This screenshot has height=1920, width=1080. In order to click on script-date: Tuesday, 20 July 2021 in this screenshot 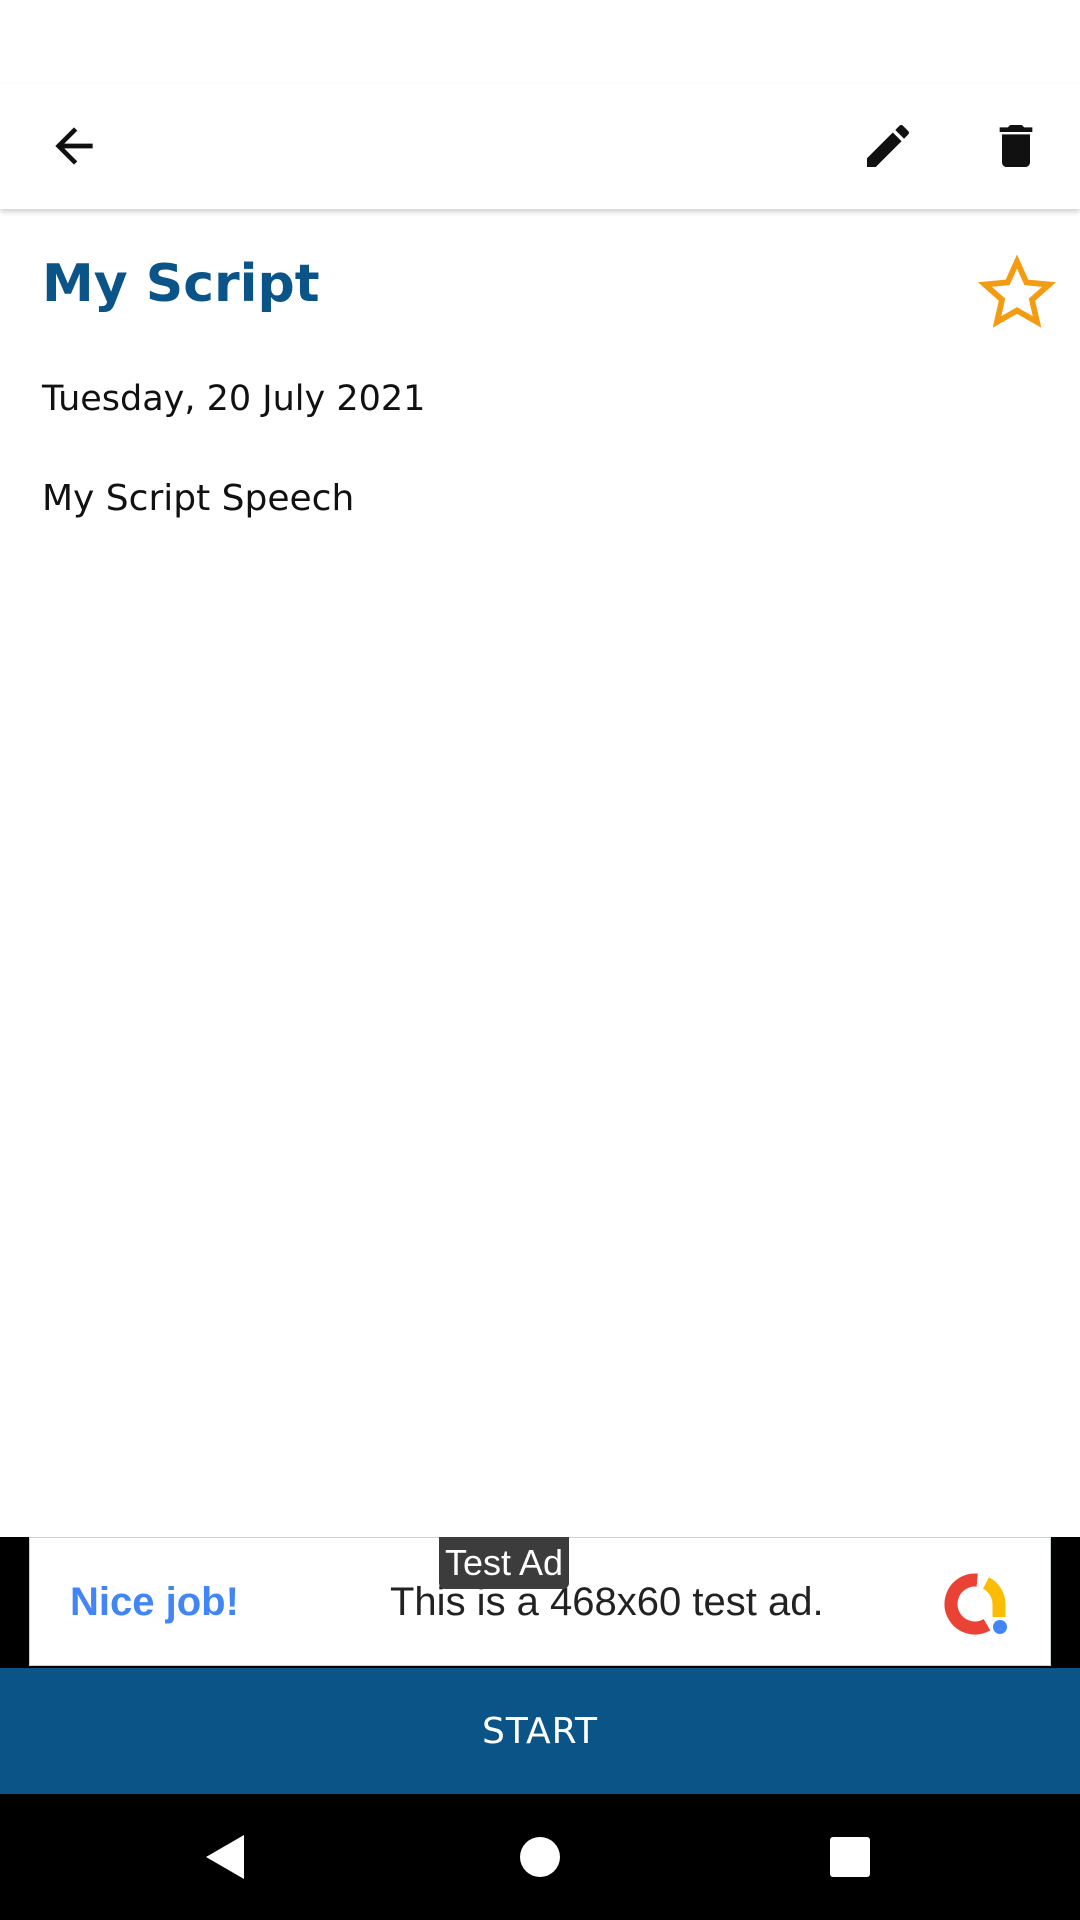, I will do `click(234, 399)`.